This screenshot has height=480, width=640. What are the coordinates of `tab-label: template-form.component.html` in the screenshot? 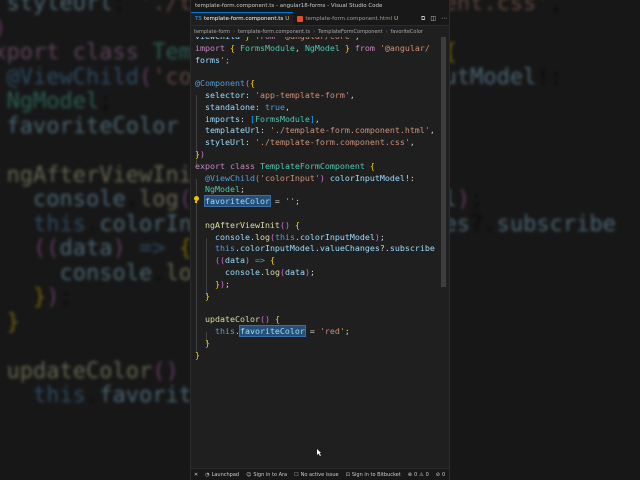 It's located at (349, 18).